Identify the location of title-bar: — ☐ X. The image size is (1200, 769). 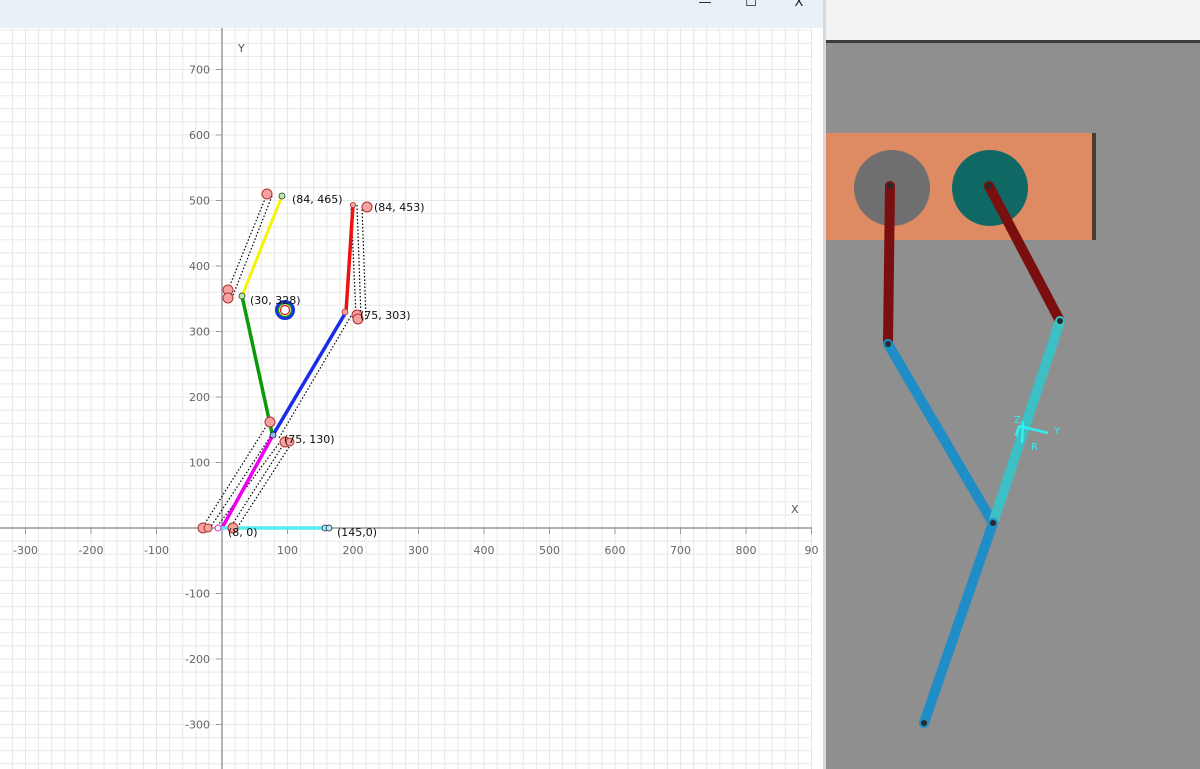
(411, 14).